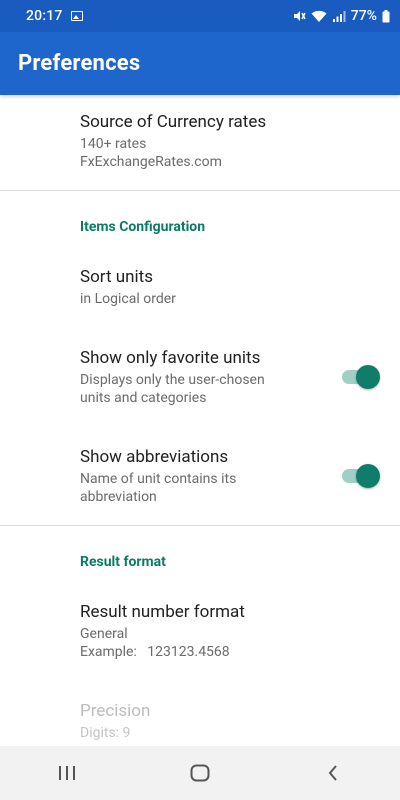 The width and height of the screenshot is (400, 800). Describe the element at coordinates (123, 562) in the screenshot. I see `category-result-format: Result format` at that location.